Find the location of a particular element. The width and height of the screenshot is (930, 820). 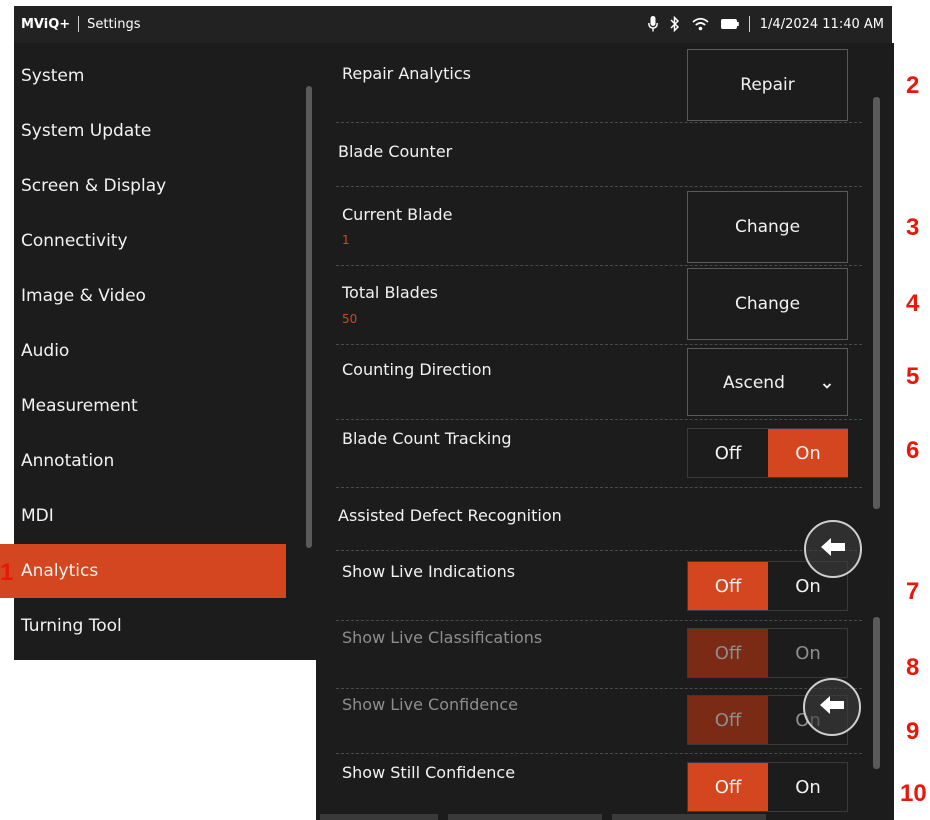

show-live-confidence-label: Show Live Confidence is located at coordinates (430, 704).